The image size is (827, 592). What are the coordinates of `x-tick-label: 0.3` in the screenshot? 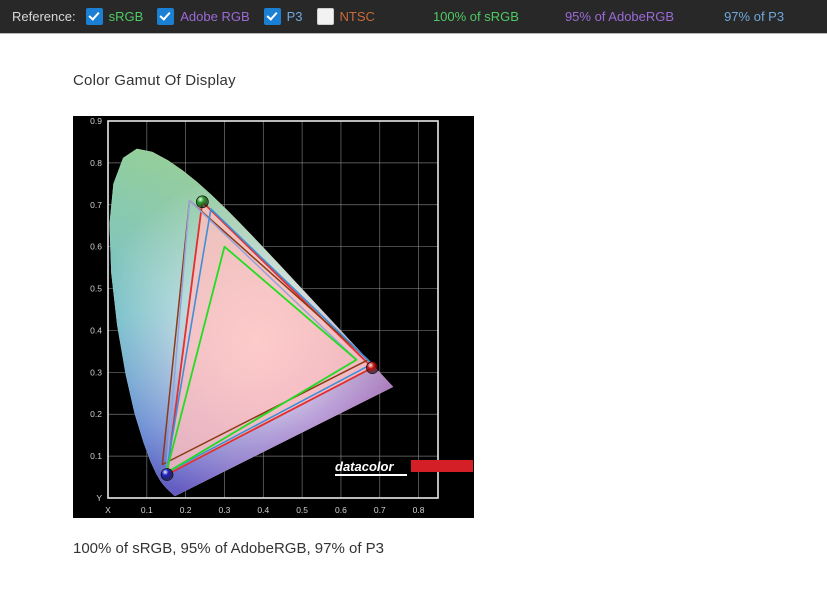 It's located at (225, 510).